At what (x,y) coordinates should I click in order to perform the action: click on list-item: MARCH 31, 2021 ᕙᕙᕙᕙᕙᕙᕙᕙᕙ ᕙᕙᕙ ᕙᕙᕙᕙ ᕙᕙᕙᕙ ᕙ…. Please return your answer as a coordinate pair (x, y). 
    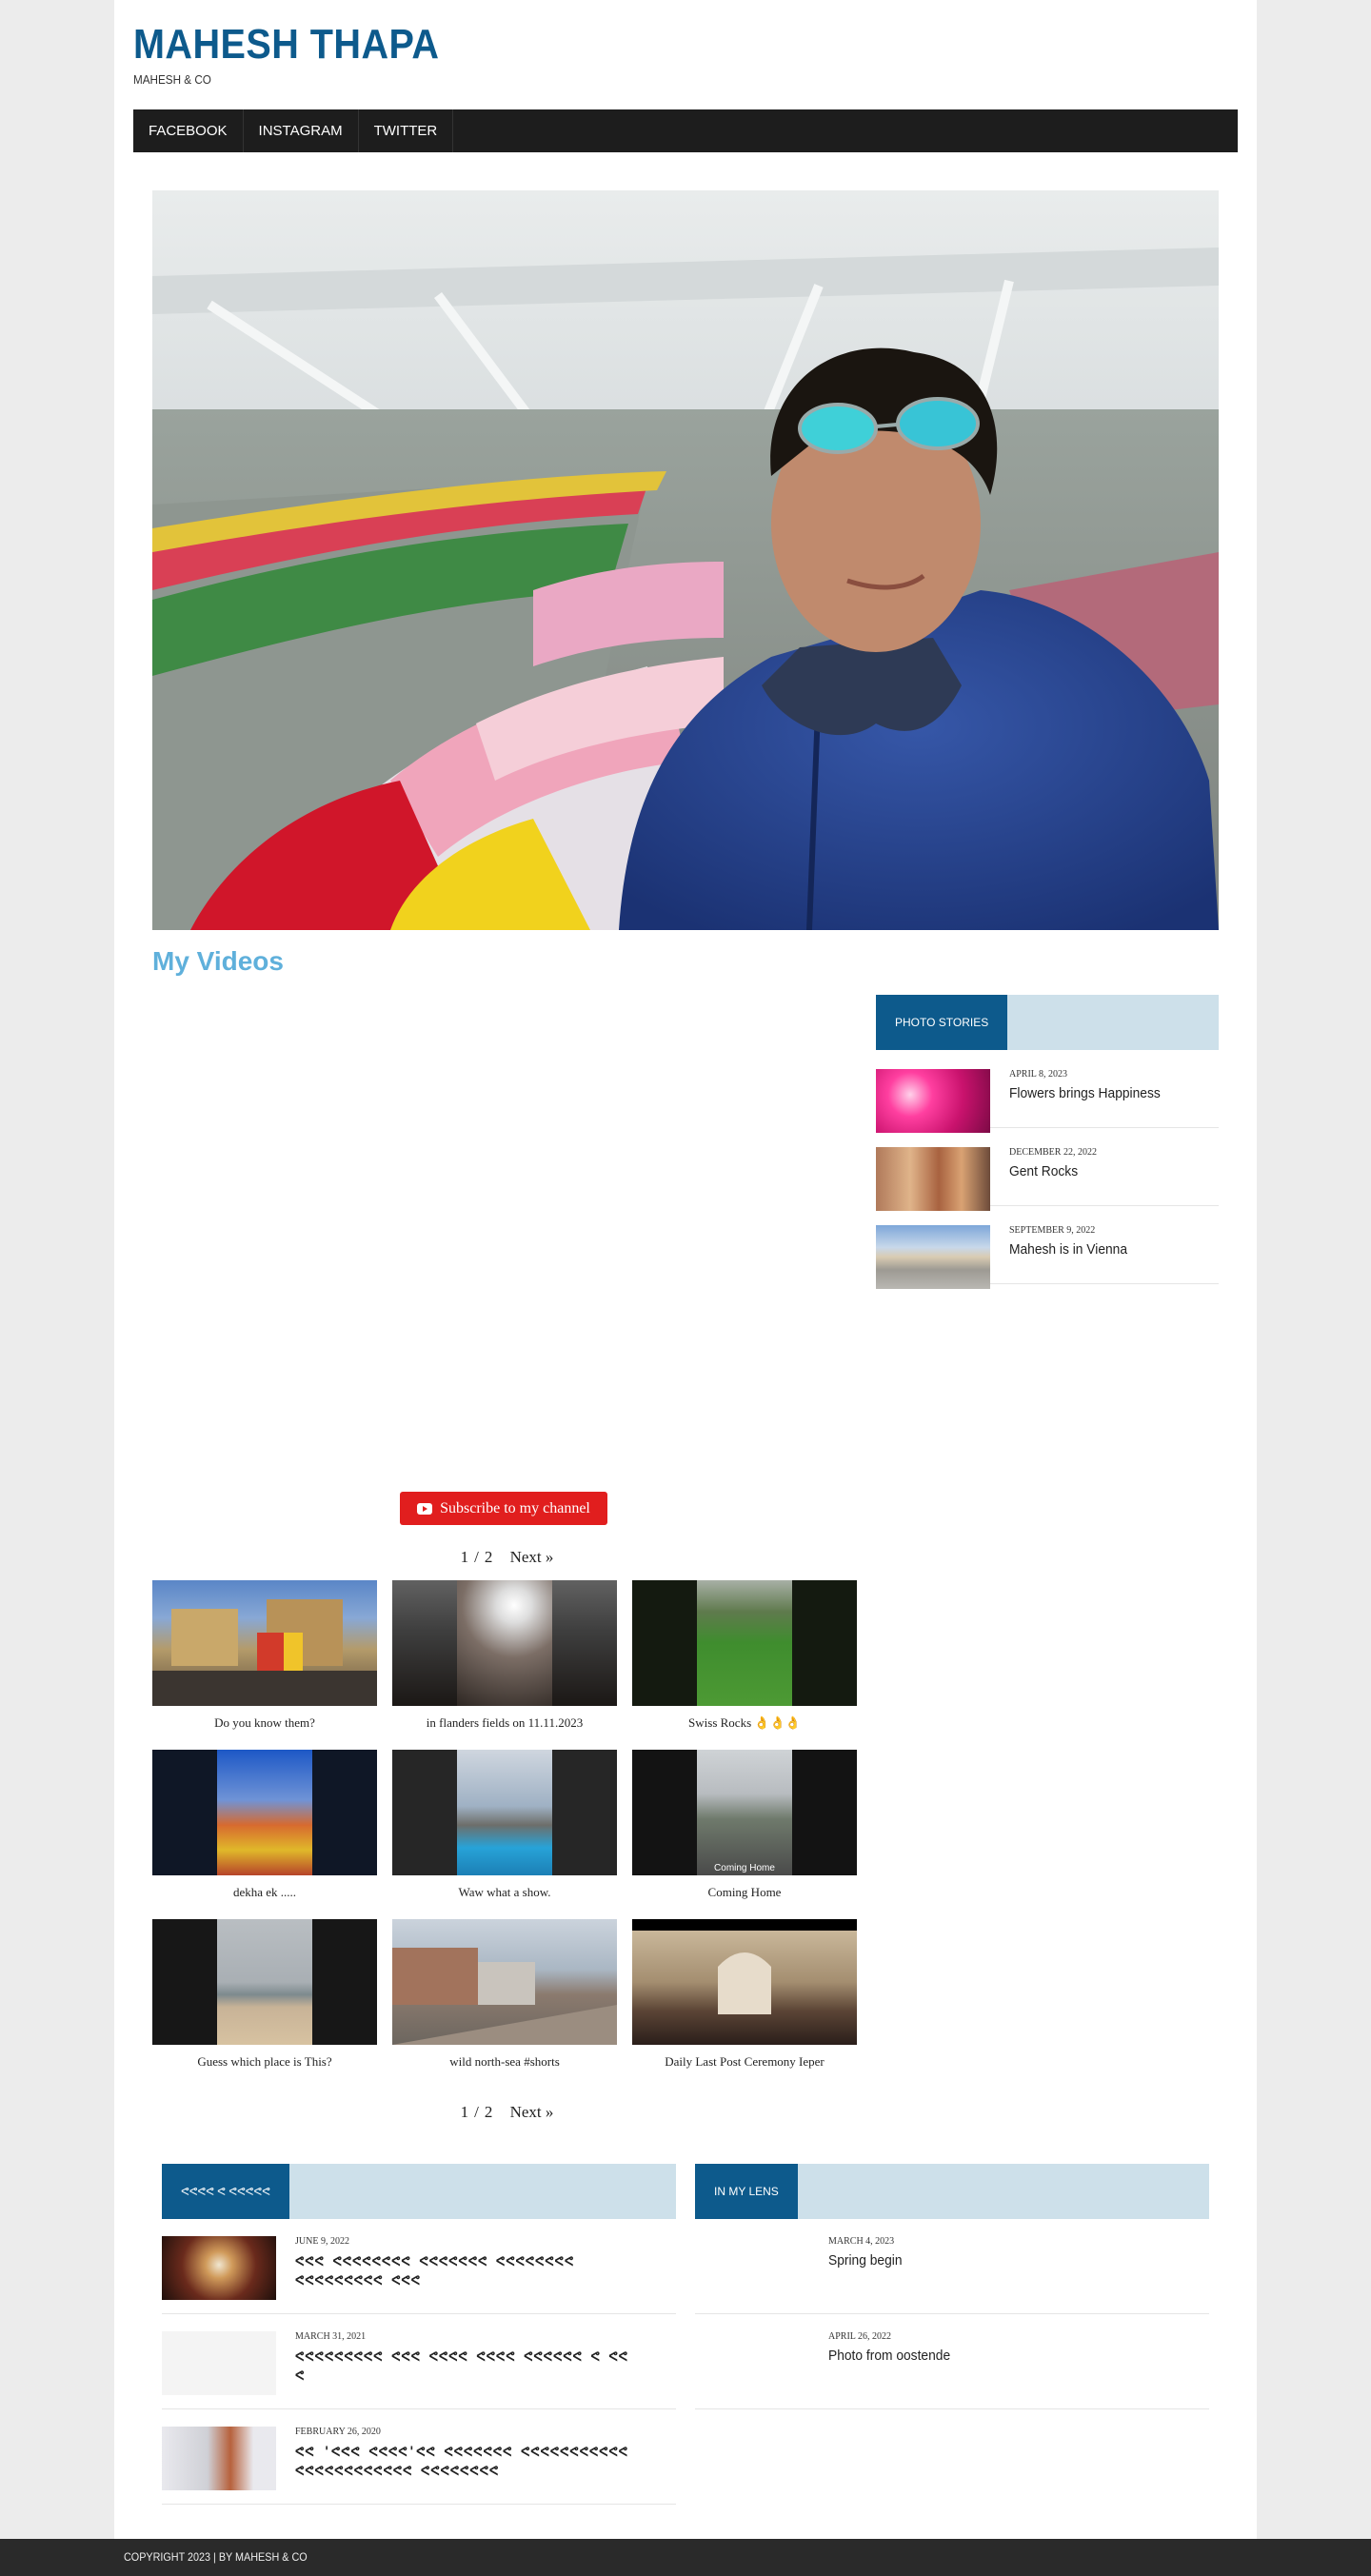
    Looking at the image, I should click on (419, 2361).